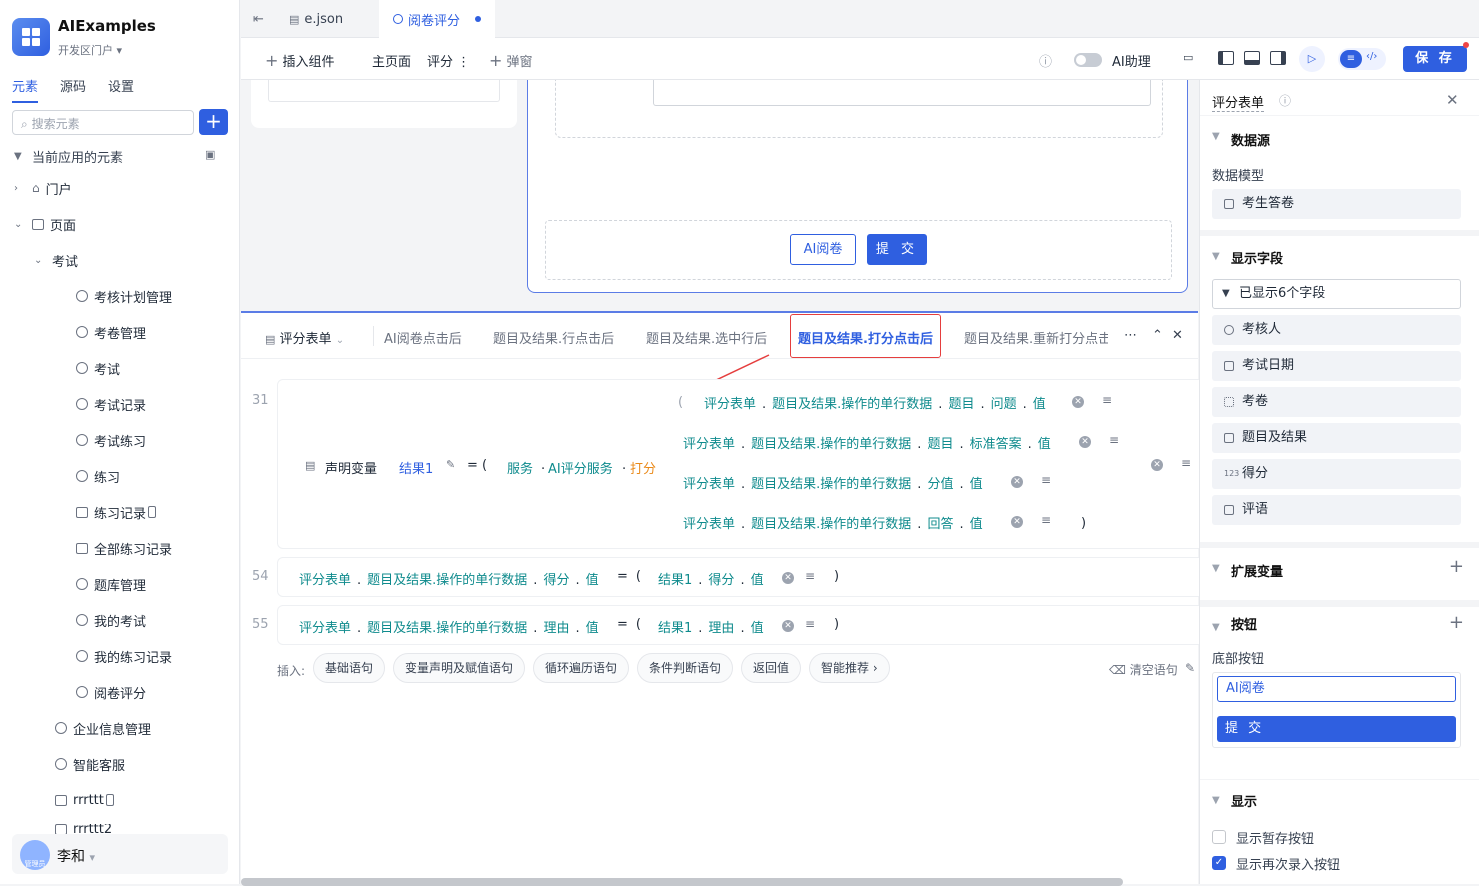 The image size is (1479, 886). Describe the element at coordinates (98, 476) in the screenshot. I see `tree-item: 练习` at that location.